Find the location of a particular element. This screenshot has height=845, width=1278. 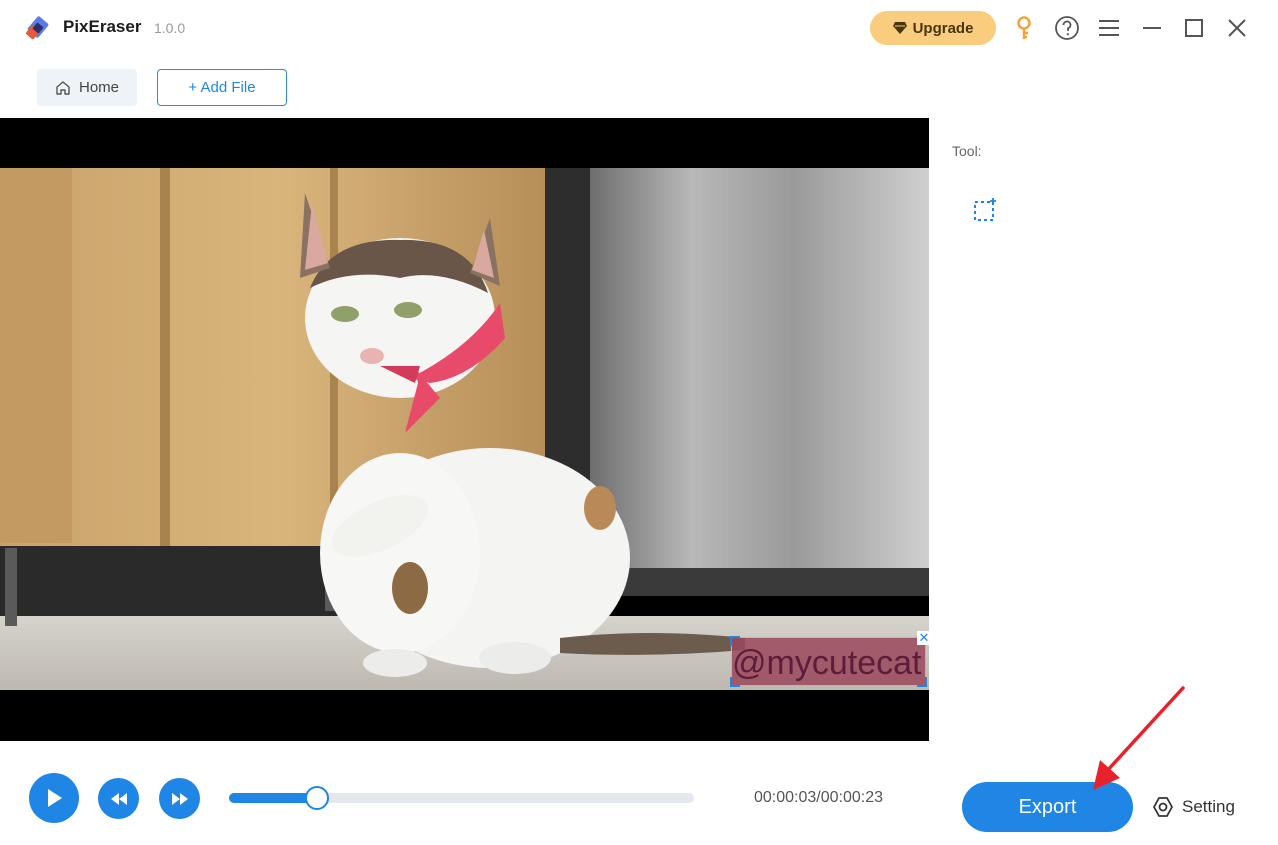

gear-icon is located at coordinates (1163, 807).